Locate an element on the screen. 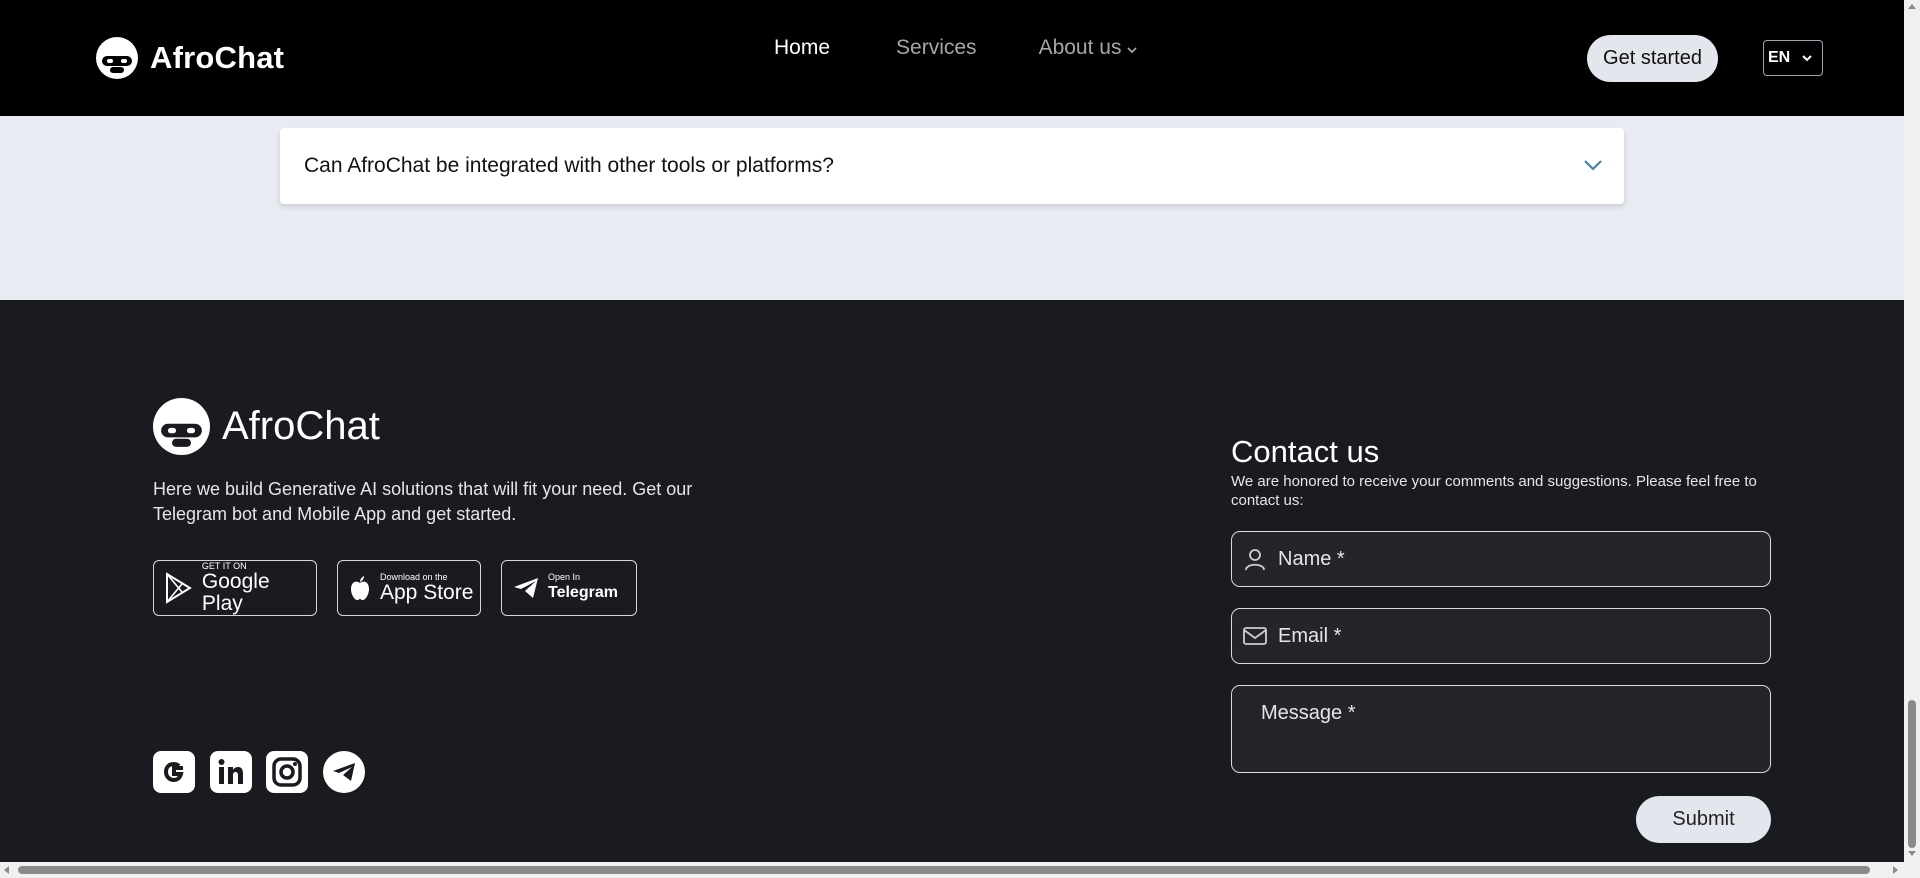  name-input is located at coordinates (1508, 559).